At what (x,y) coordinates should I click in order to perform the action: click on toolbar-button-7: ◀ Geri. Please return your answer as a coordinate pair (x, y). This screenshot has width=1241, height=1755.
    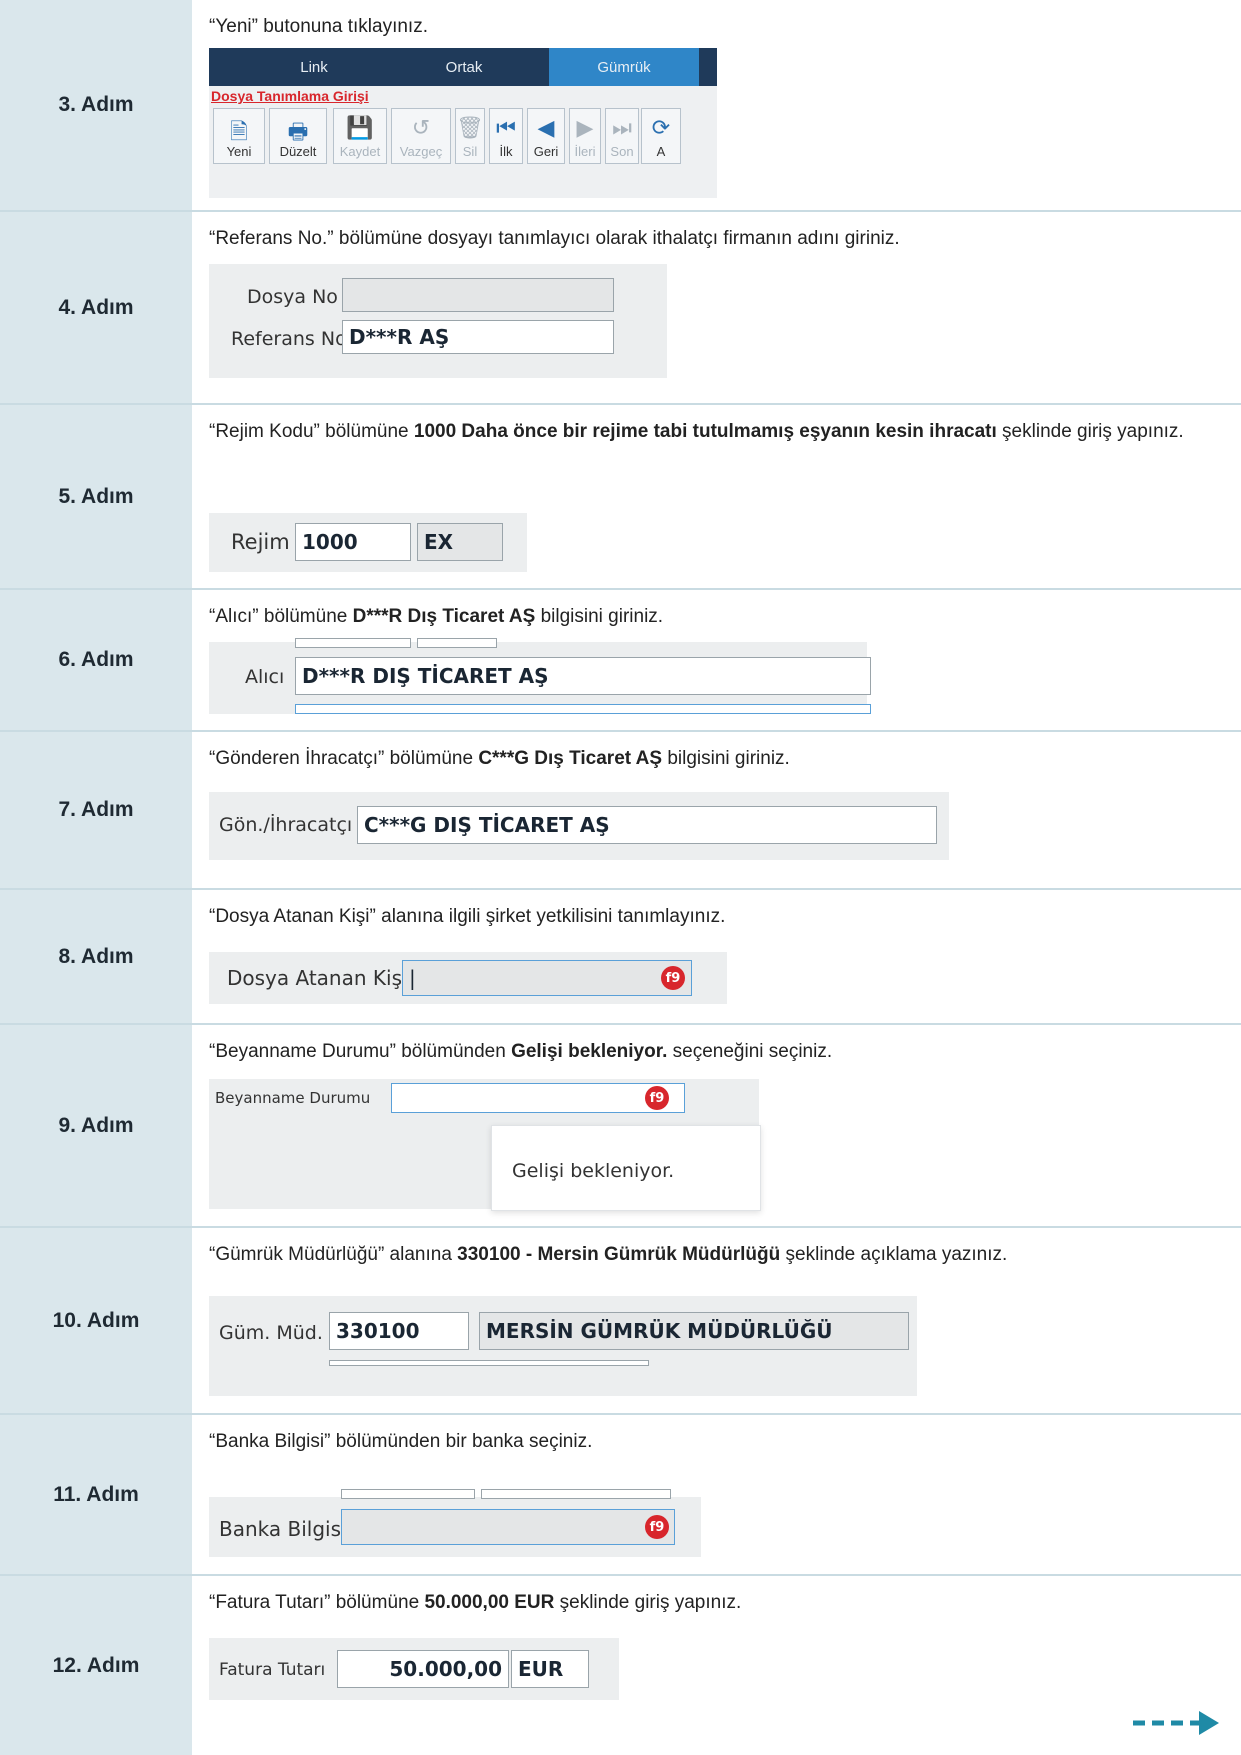
    Looking at the image, I should click on (546, 136).